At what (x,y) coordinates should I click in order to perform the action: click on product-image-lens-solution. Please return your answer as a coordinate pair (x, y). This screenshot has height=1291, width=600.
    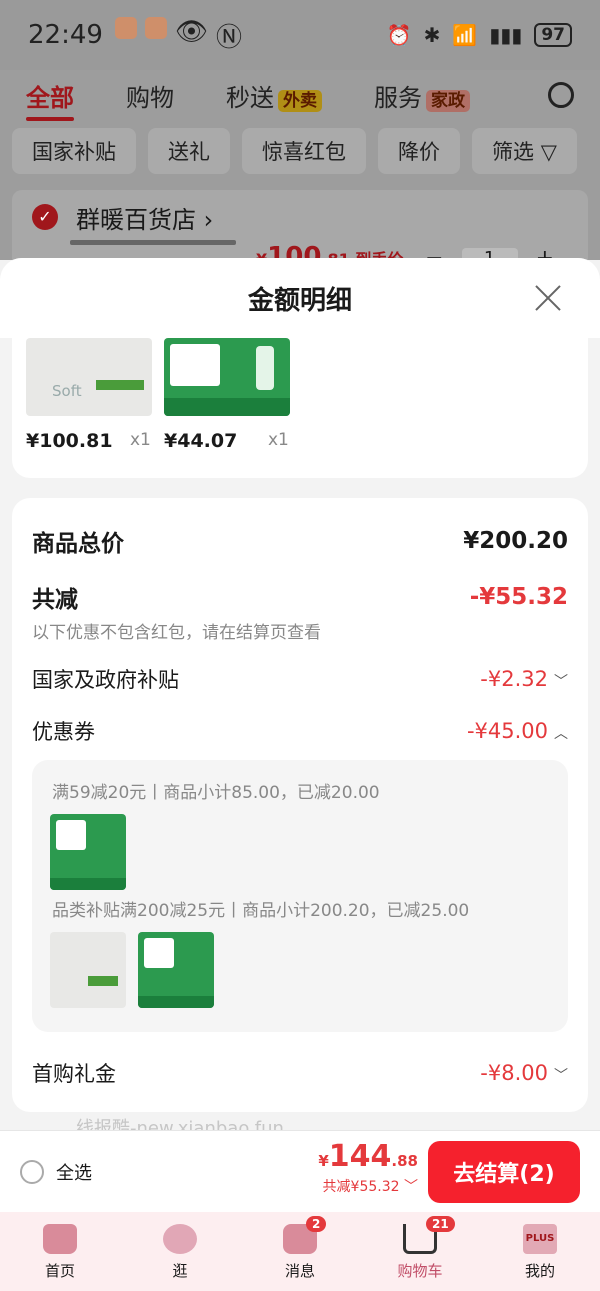
    Looking at the image, I should click on (227, 377).